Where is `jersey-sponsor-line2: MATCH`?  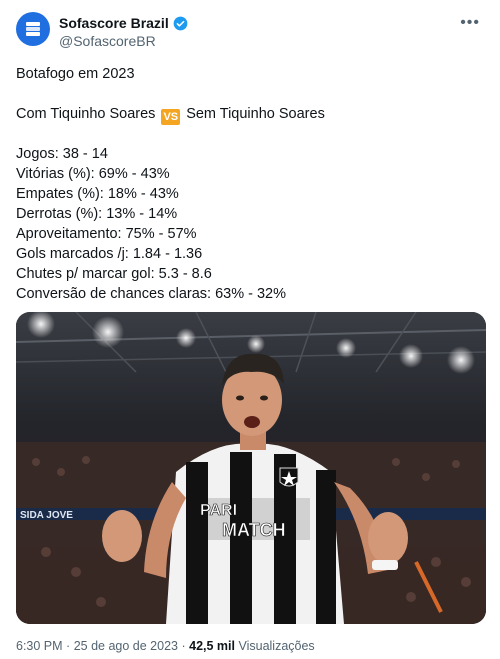 jersey-sponsor-line2: MATCH is located at coordinates (254, 530).